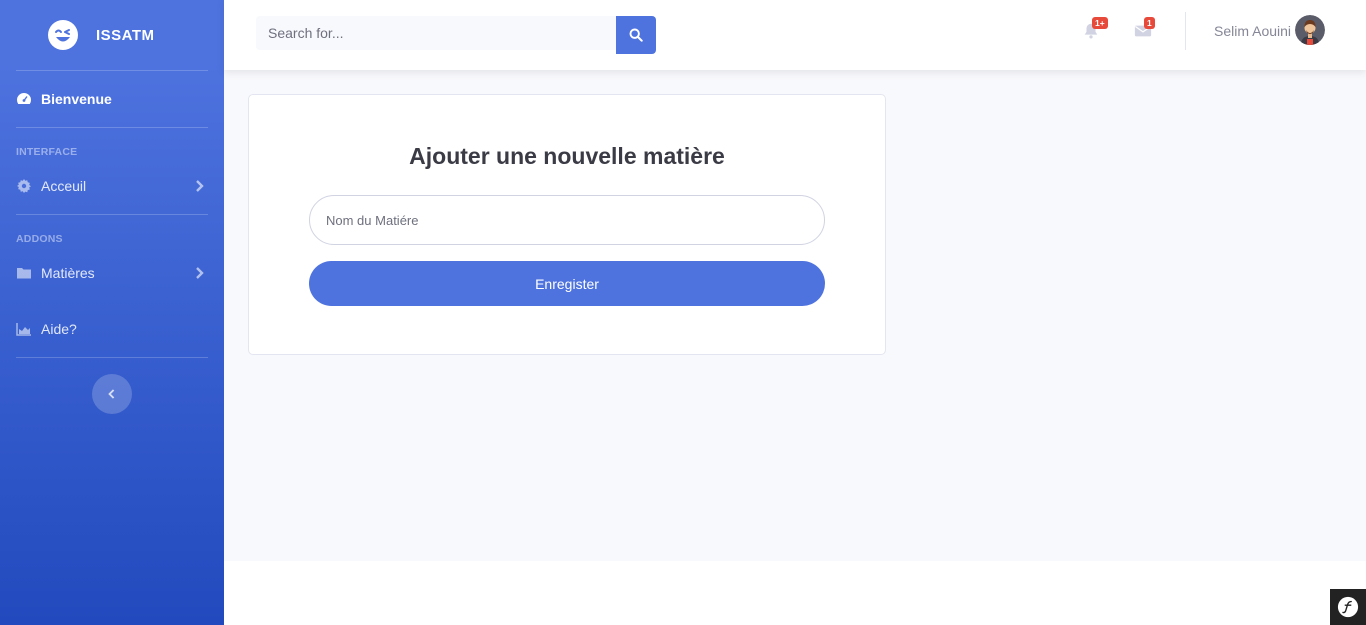  I want to click on sidebar-heading: ADDONS, so click(39, 239).